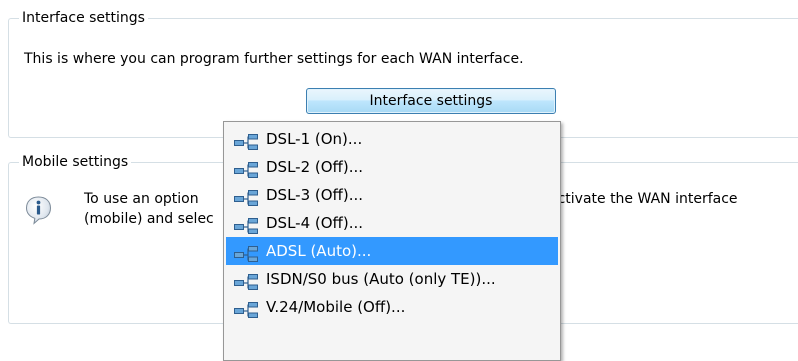  I want to click on mobile-text-line2-start: (mobile) and selec, so click(149, 219).